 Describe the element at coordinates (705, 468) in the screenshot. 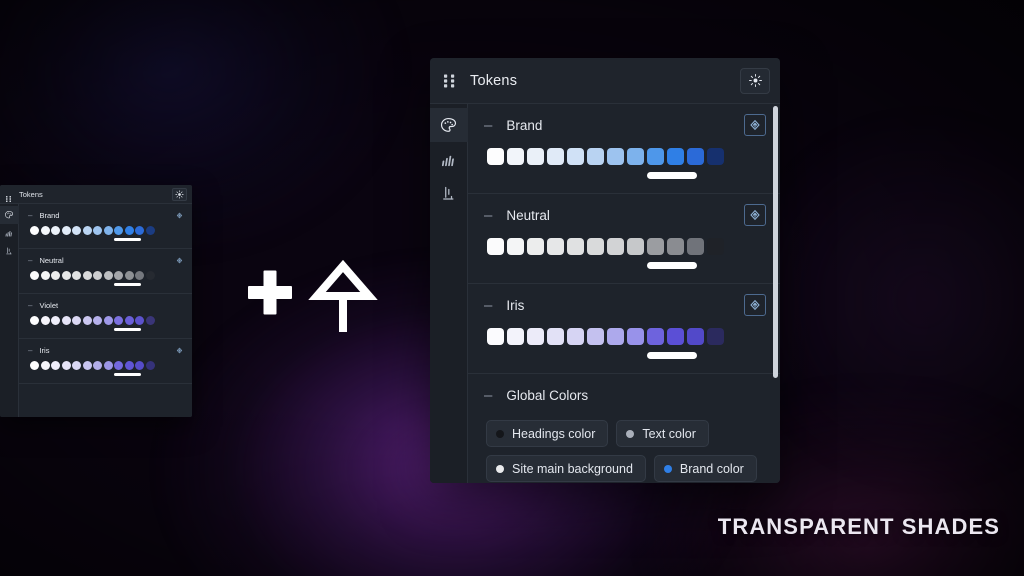

I see `global-color-chip: Brand color` at that location.